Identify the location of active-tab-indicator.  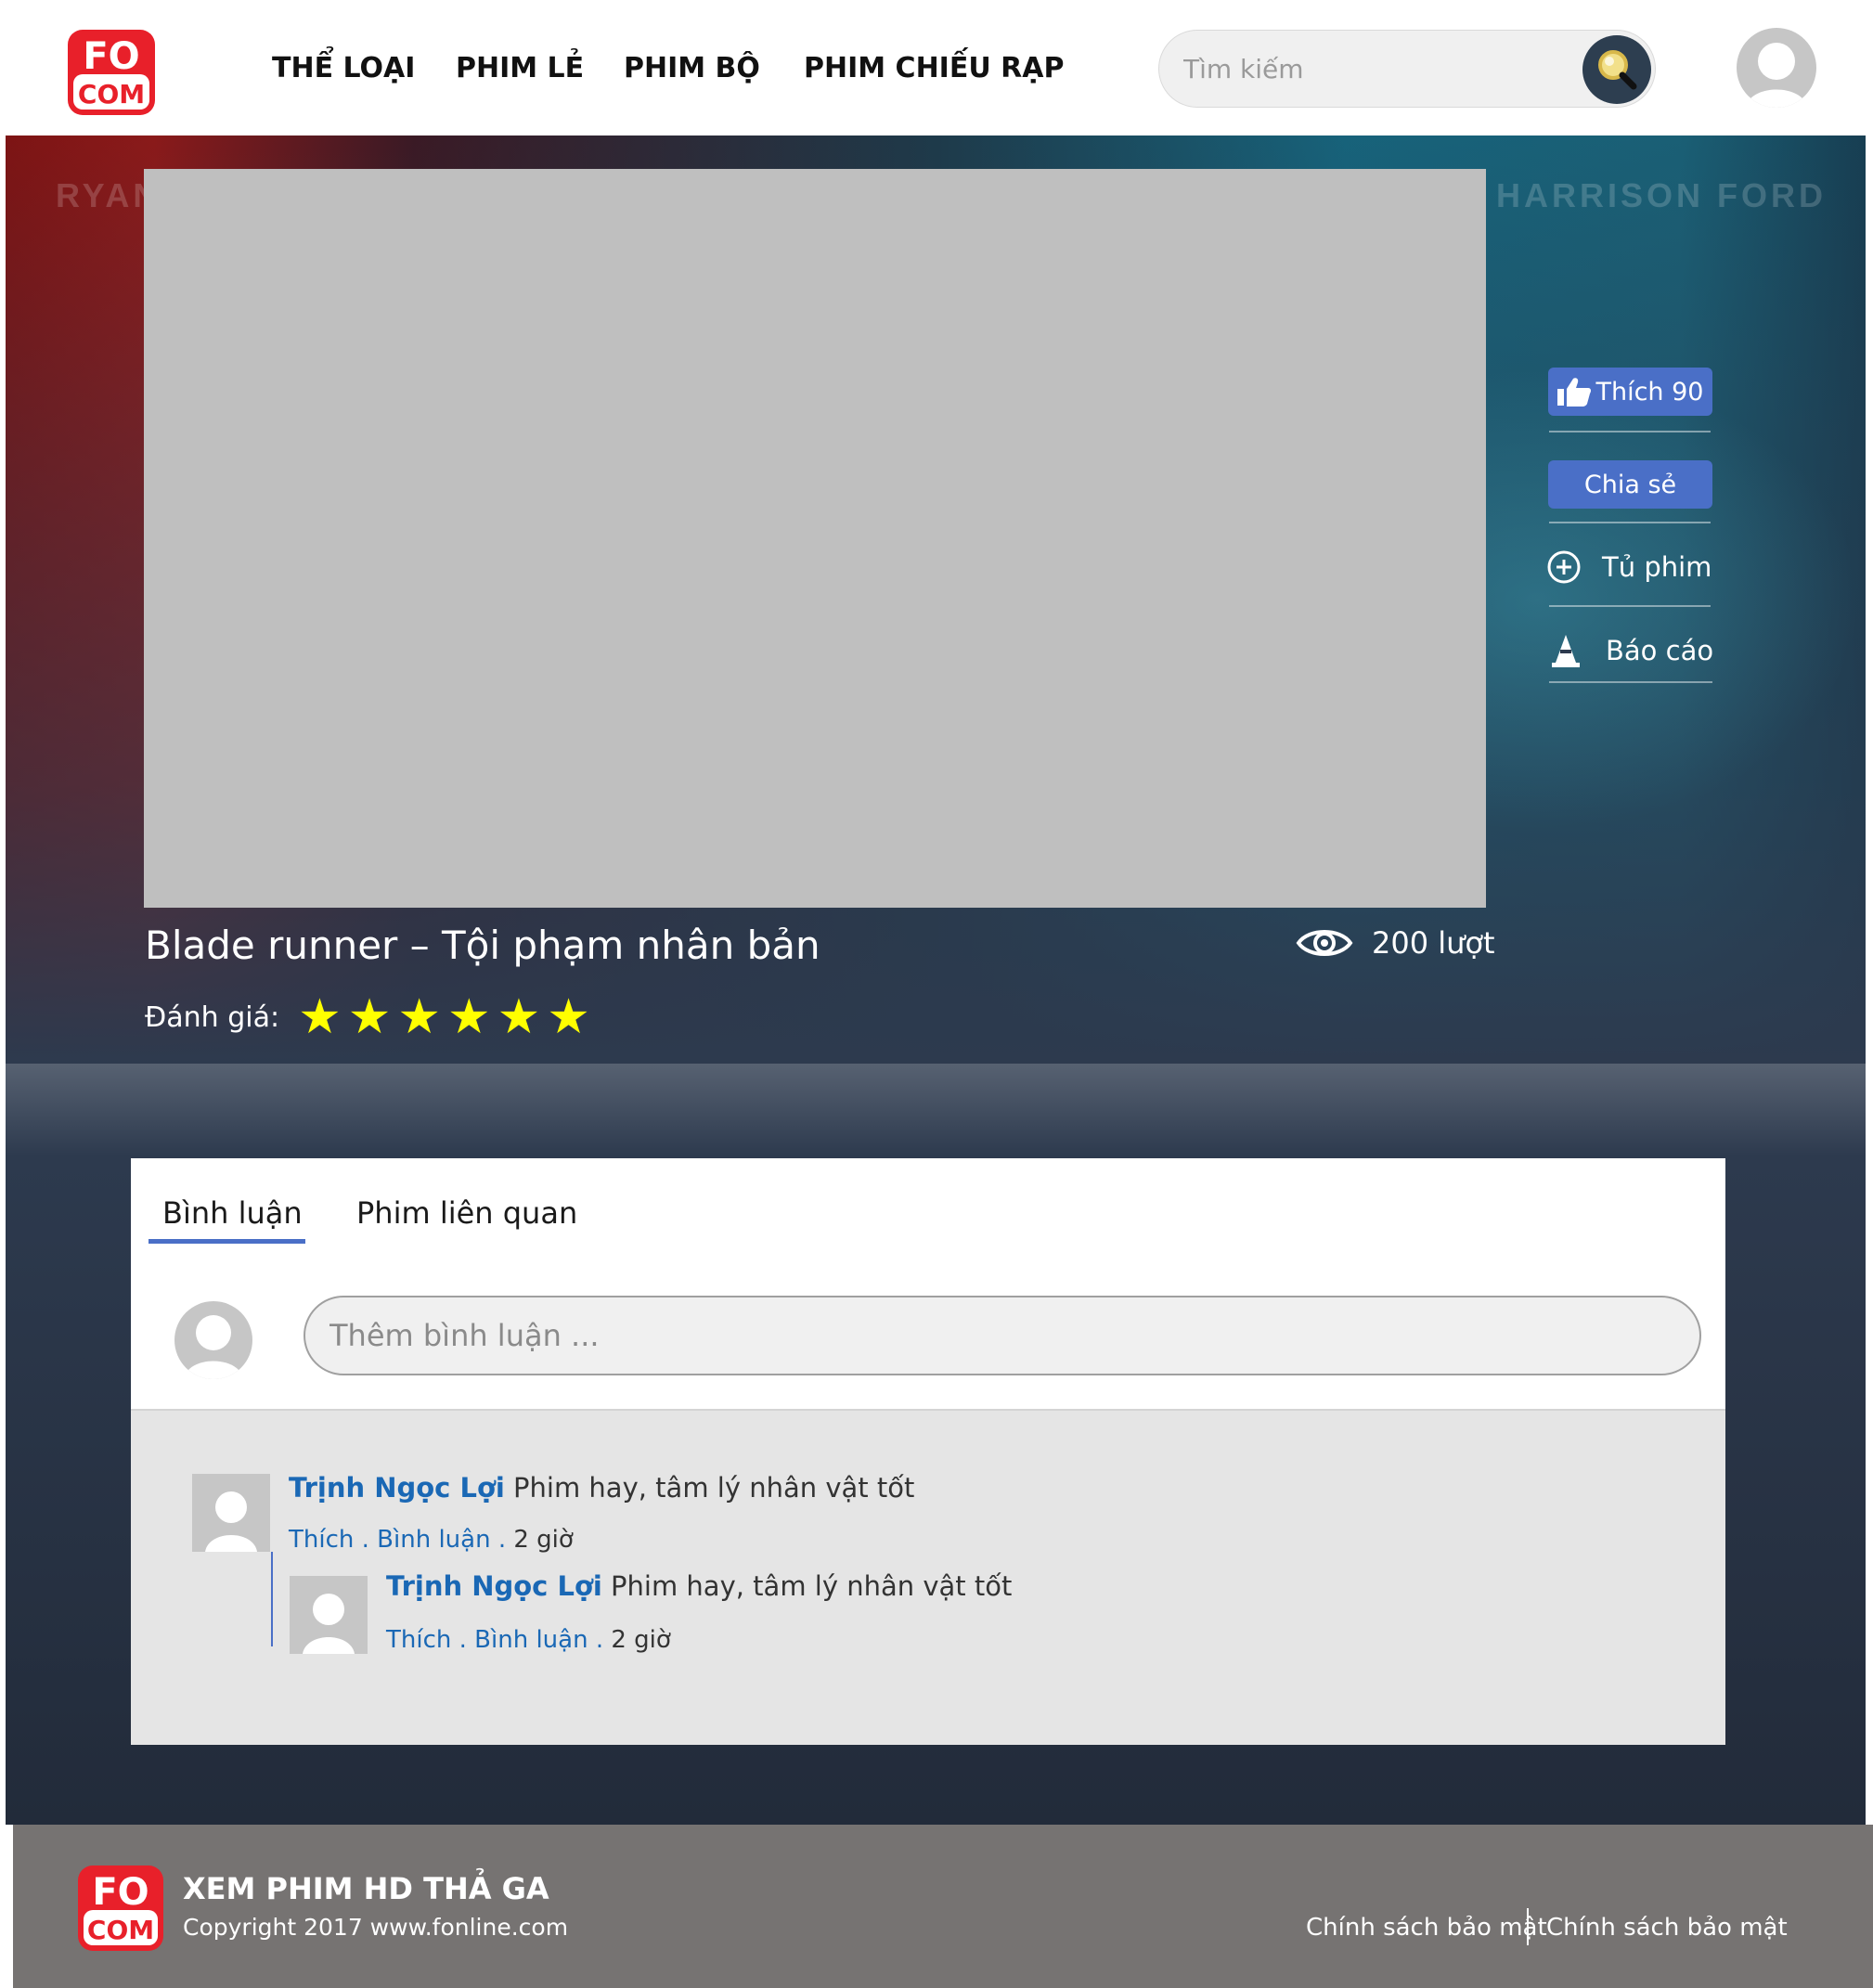
(227, 1241).